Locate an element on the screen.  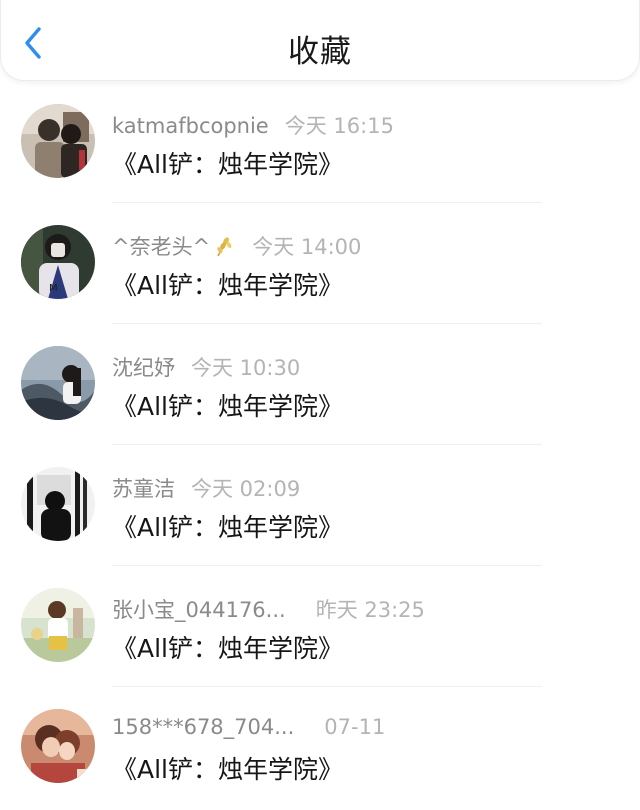
item-meta: 沈纪妤 今天 10:30 is located at coordinates (206, 367).